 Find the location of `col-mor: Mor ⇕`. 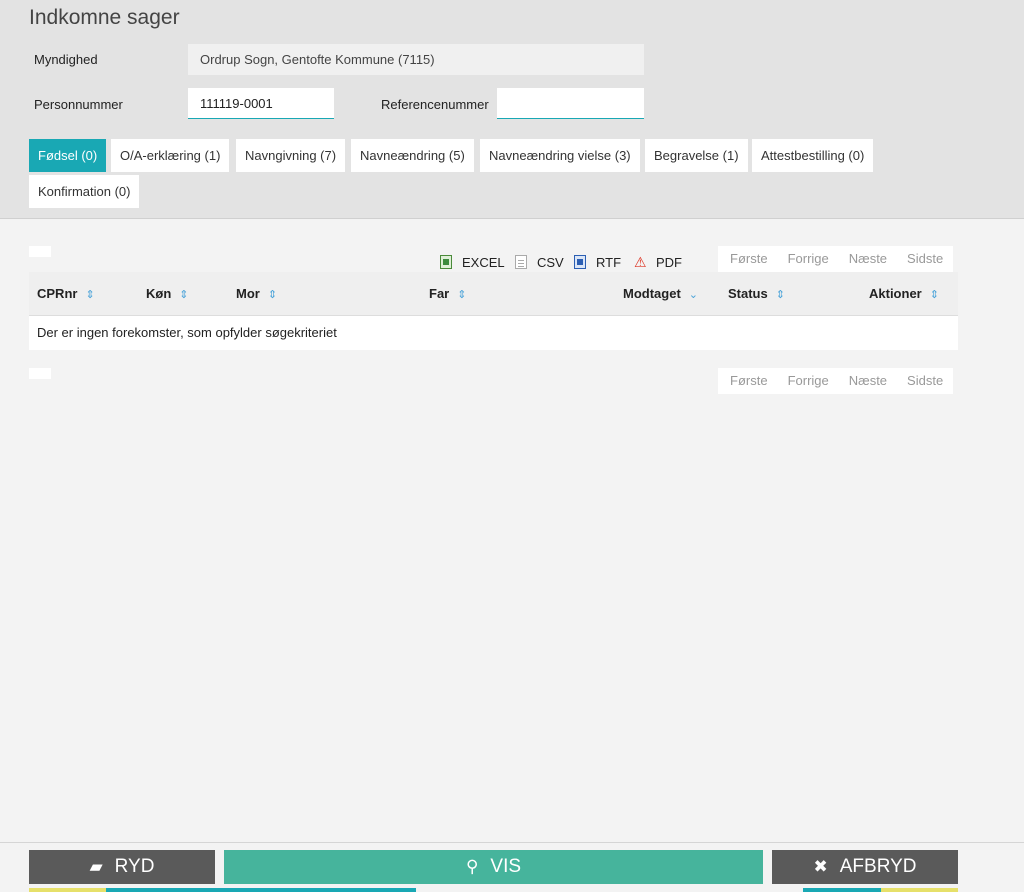

col-mor: Mor ⇕ is located at coordinates (256, 294).